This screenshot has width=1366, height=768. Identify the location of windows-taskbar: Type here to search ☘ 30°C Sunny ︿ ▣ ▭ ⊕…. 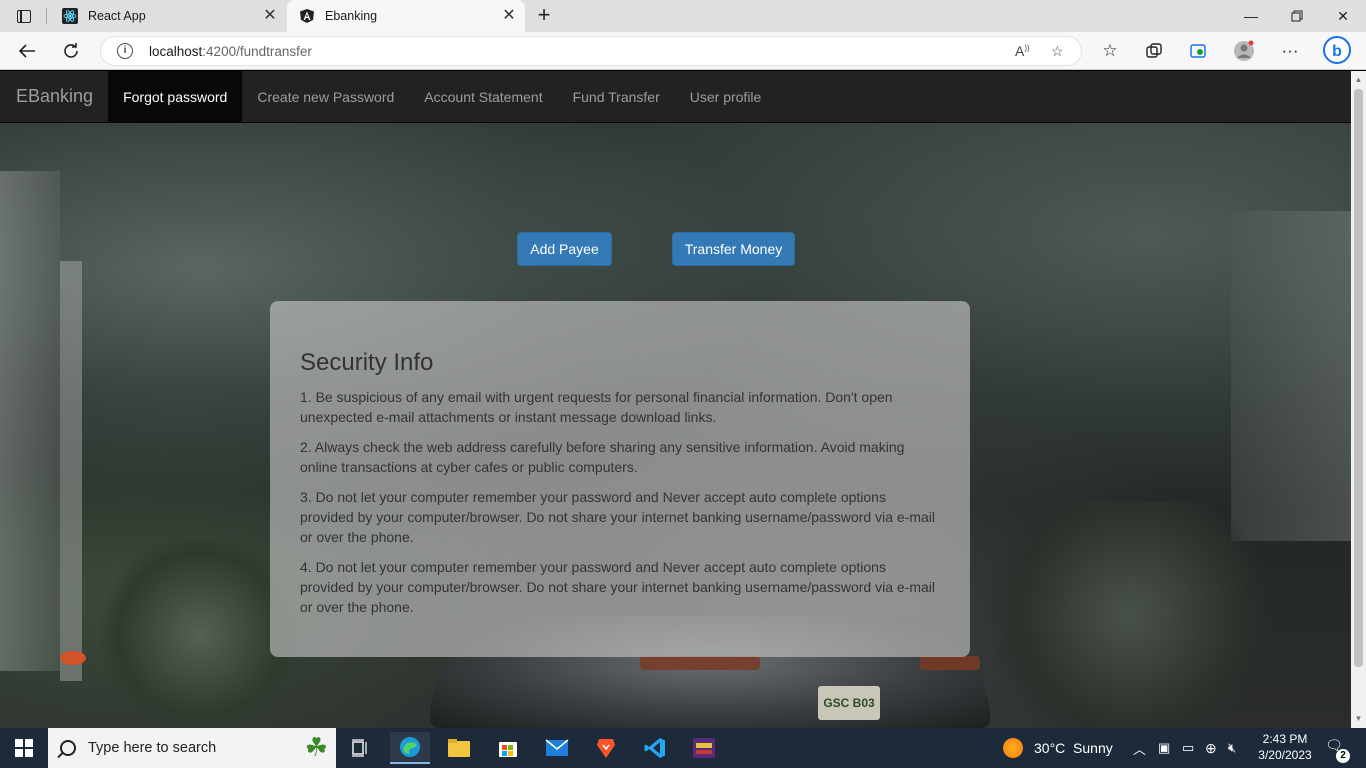
(683, 748).